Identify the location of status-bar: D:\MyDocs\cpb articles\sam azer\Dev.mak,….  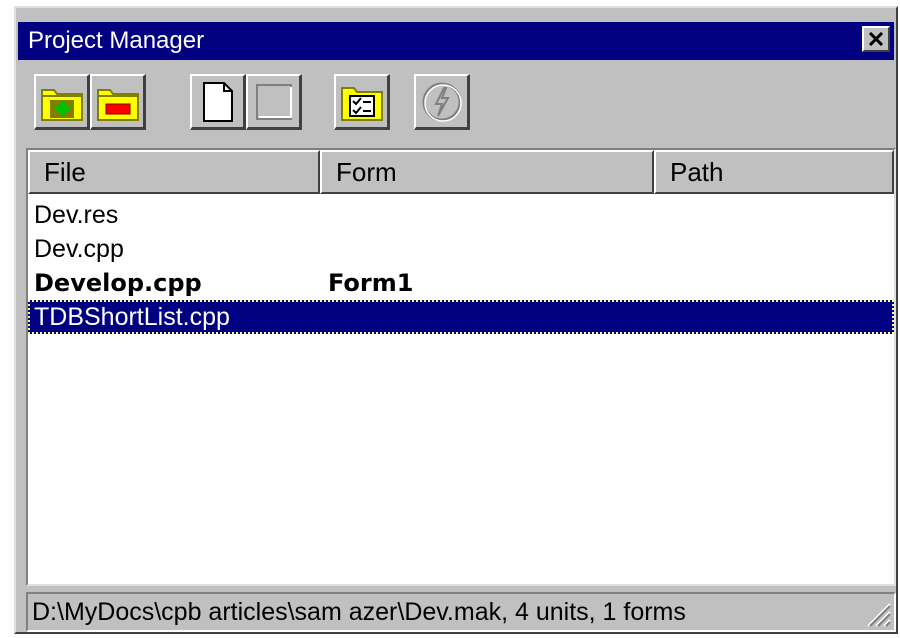
(461, 612).